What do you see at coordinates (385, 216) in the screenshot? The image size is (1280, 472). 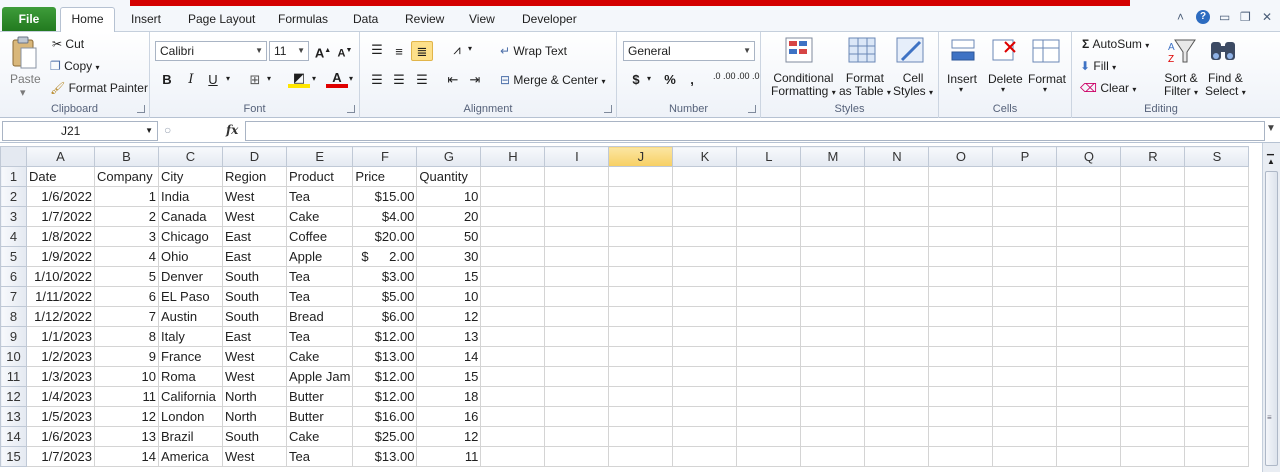 I see `cell-f3: $4.00` at bounding box center [385, 216].